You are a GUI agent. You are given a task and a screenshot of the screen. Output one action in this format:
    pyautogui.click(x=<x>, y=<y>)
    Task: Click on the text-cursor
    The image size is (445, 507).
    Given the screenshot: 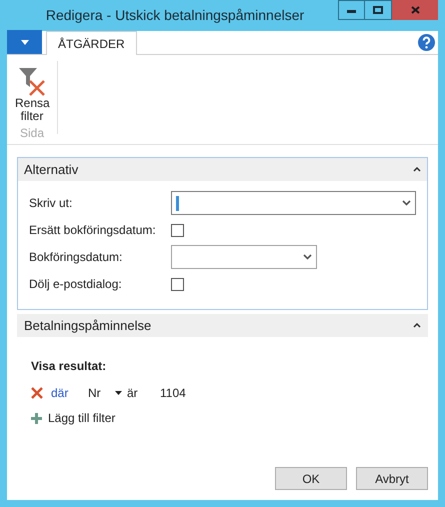 What is the action you would take?
    pyautogui.click(x=177, y=203)
    